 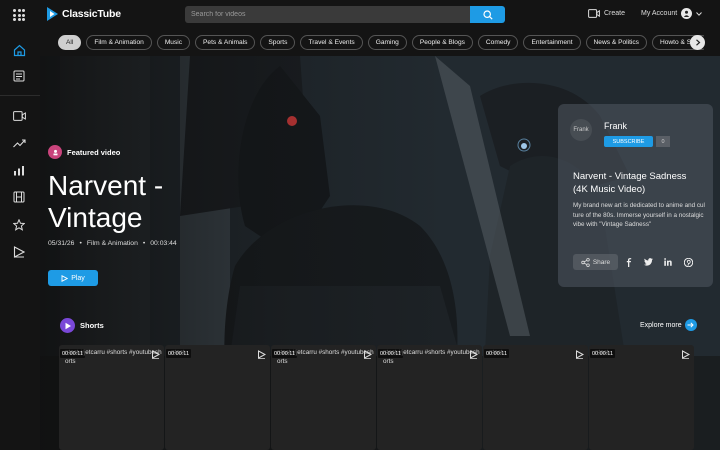 I want to click on channel-name: Frank, so click(x=615, y=126).